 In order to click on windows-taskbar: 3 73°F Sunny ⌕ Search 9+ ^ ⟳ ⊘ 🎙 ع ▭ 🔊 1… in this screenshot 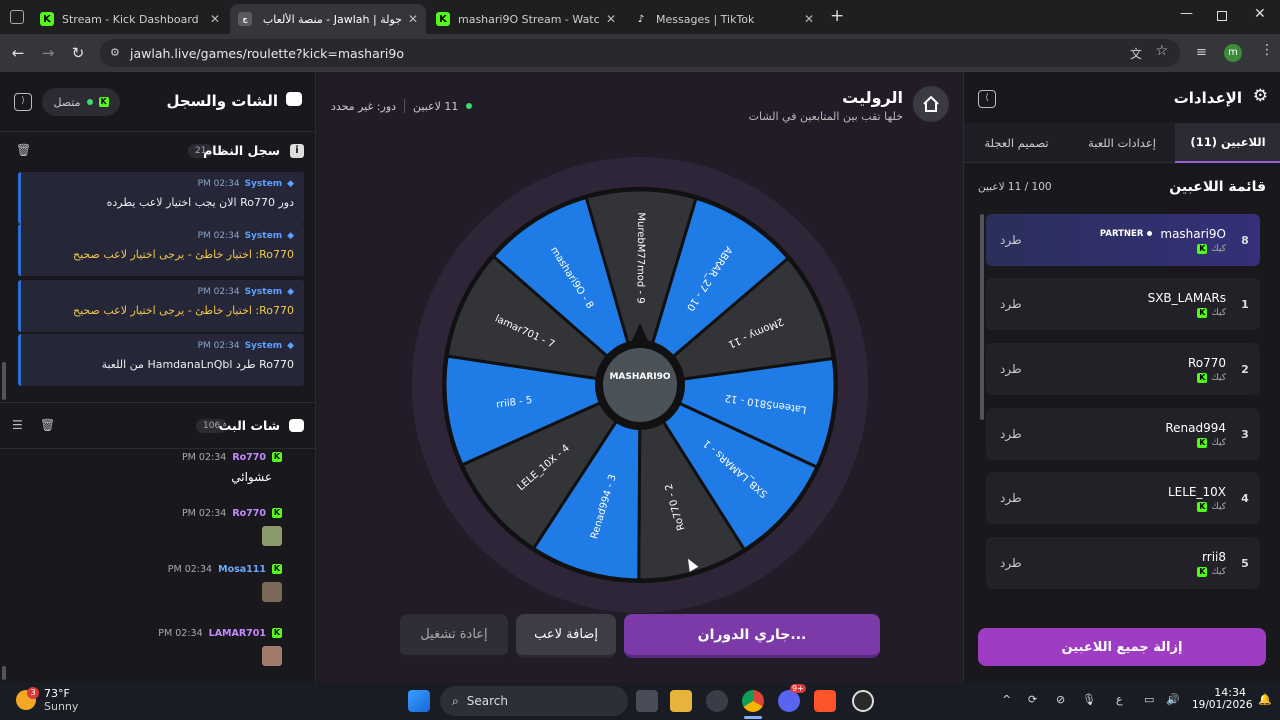, I will do `click(640, 701)`.